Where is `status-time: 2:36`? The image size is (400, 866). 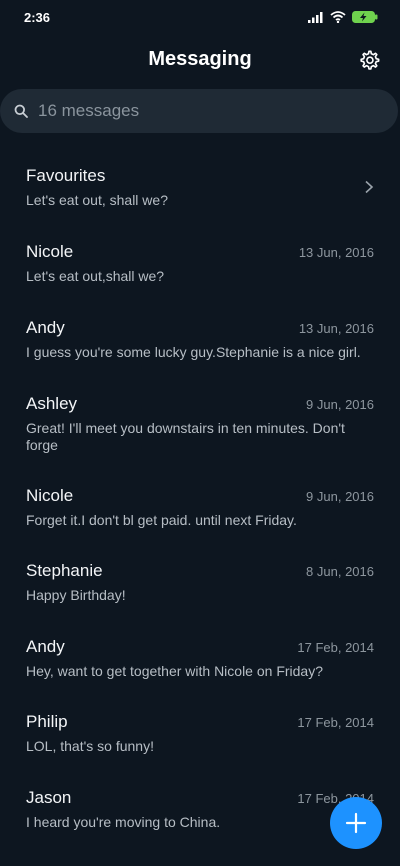 status-time: 2:36 is located at coordinates (37, 17).